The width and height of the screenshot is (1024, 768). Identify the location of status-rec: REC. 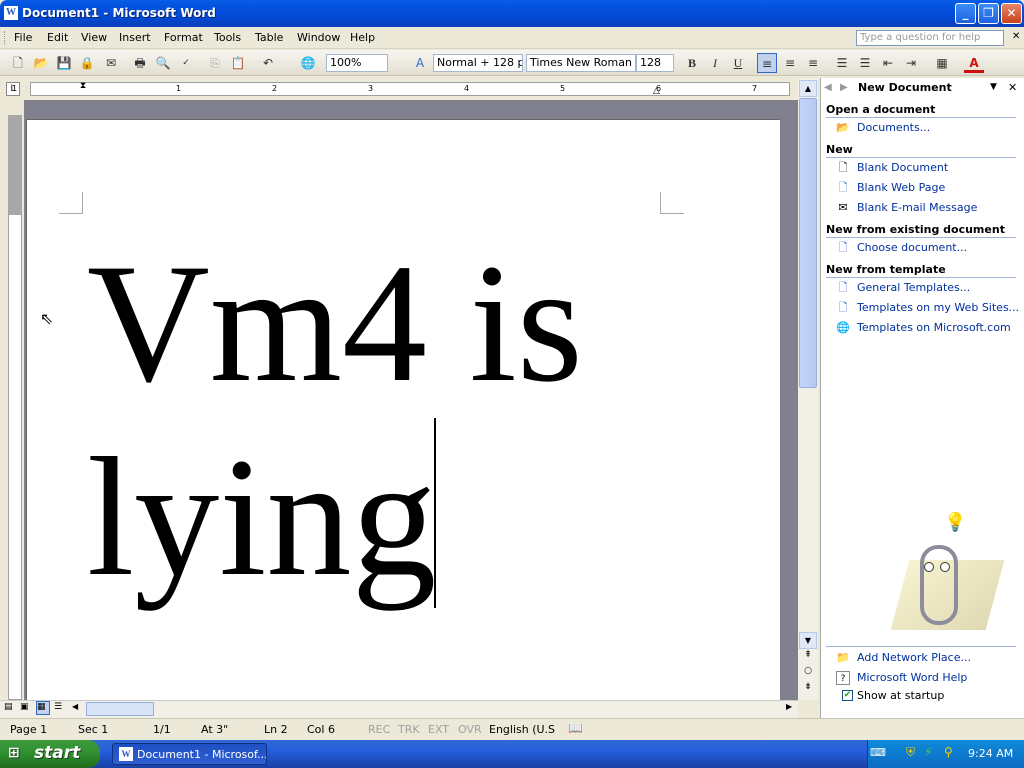
(379, 729).